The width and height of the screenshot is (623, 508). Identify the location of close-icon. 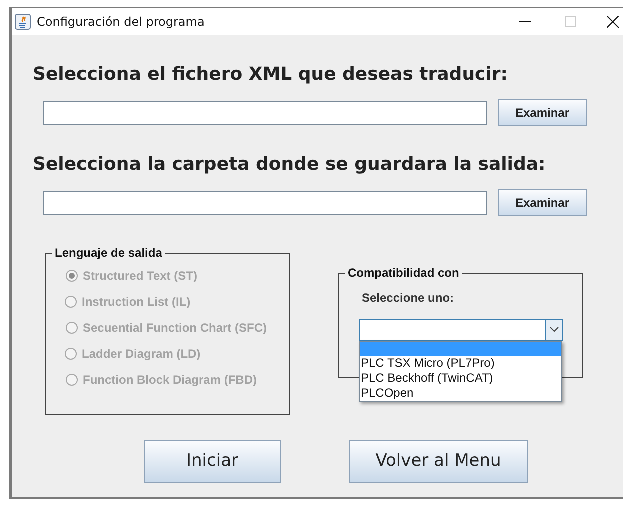
(613, 22).